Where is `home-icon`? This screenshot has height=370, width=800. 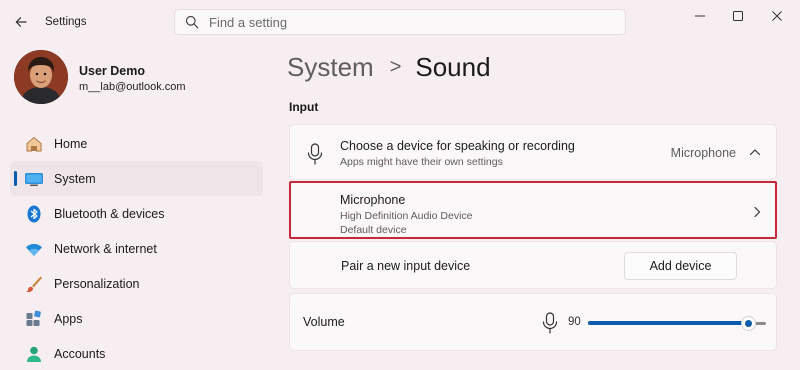 home-icon is located at coordinates (34, 144).